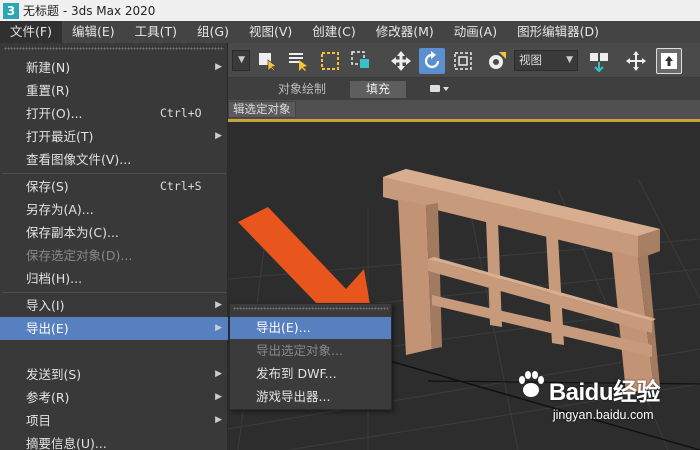 The width and height of the screenshot is (700, 450). What do you see at coordinates (401, 61) in the screenshot?
I see `move-icon` at bounding box center [401, 61].